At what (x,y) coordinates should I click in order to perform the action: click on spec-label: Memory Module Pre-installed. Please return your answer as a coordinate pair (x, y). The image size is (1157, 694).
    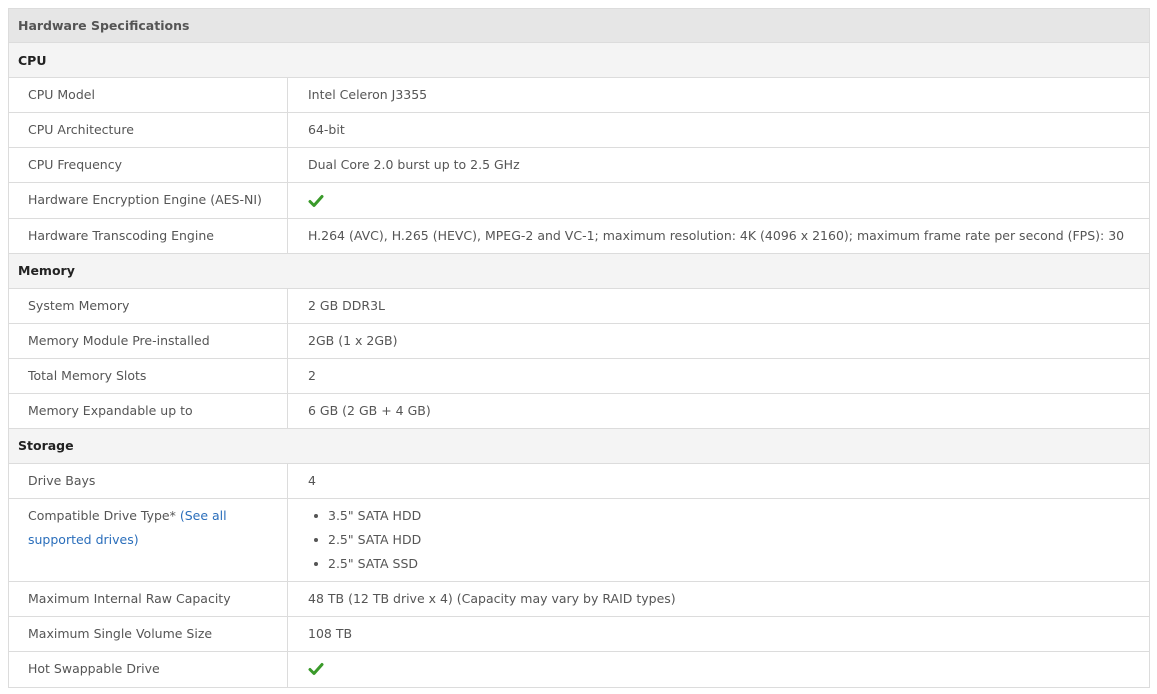
    Looking at the image, I should click on (148, 340).